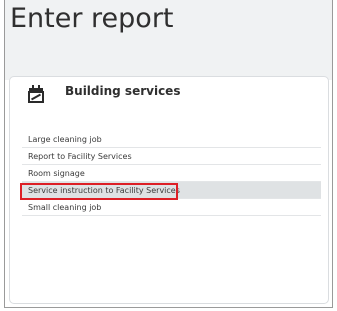  What do you see at coordinates (92, 18) in the screenshot?
I see `page-title: Enter report` at bounding box center [92, 18].